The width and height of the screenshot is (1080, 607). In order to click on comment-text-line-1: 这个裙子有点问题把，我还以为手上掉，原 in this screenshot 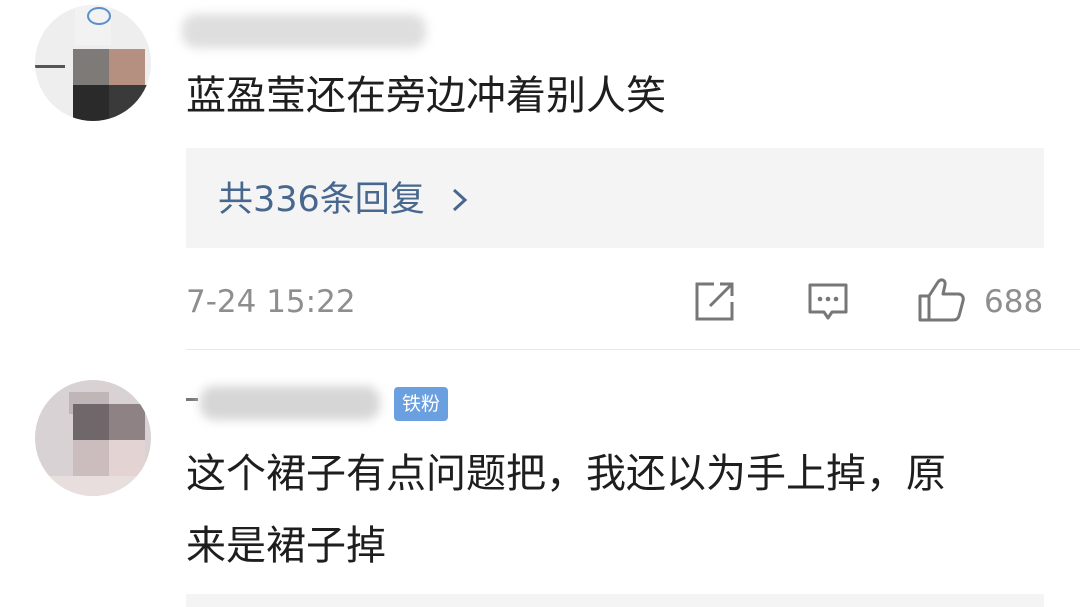, I will do `click(566, 474)`.